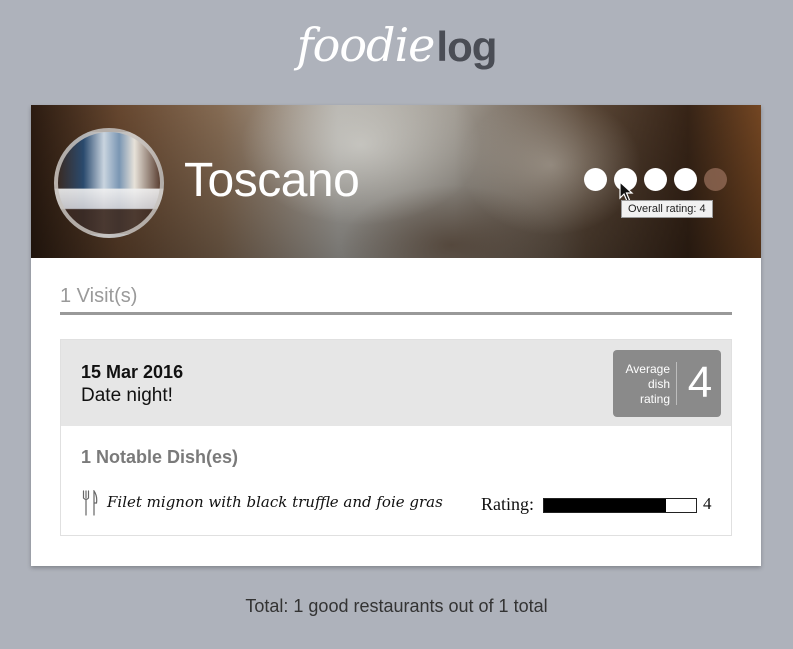  I want to click on restaurant-name: Toscano, so click(272, 180).